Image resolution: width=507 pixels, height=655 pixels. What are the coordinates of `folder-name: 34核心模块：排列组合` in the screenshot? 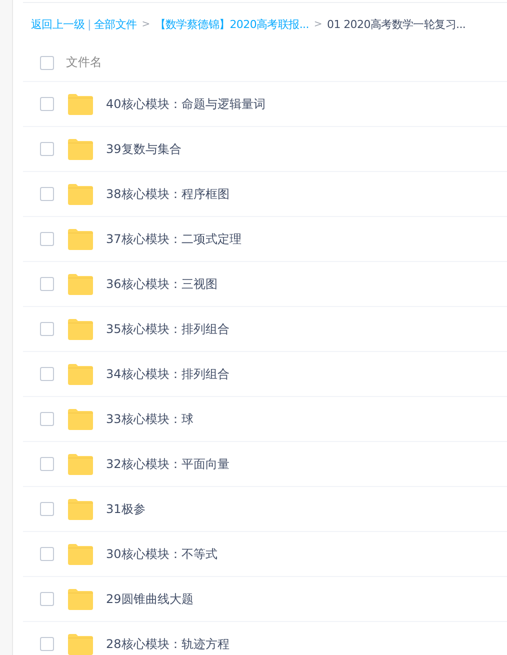 It's located at (168, 374).